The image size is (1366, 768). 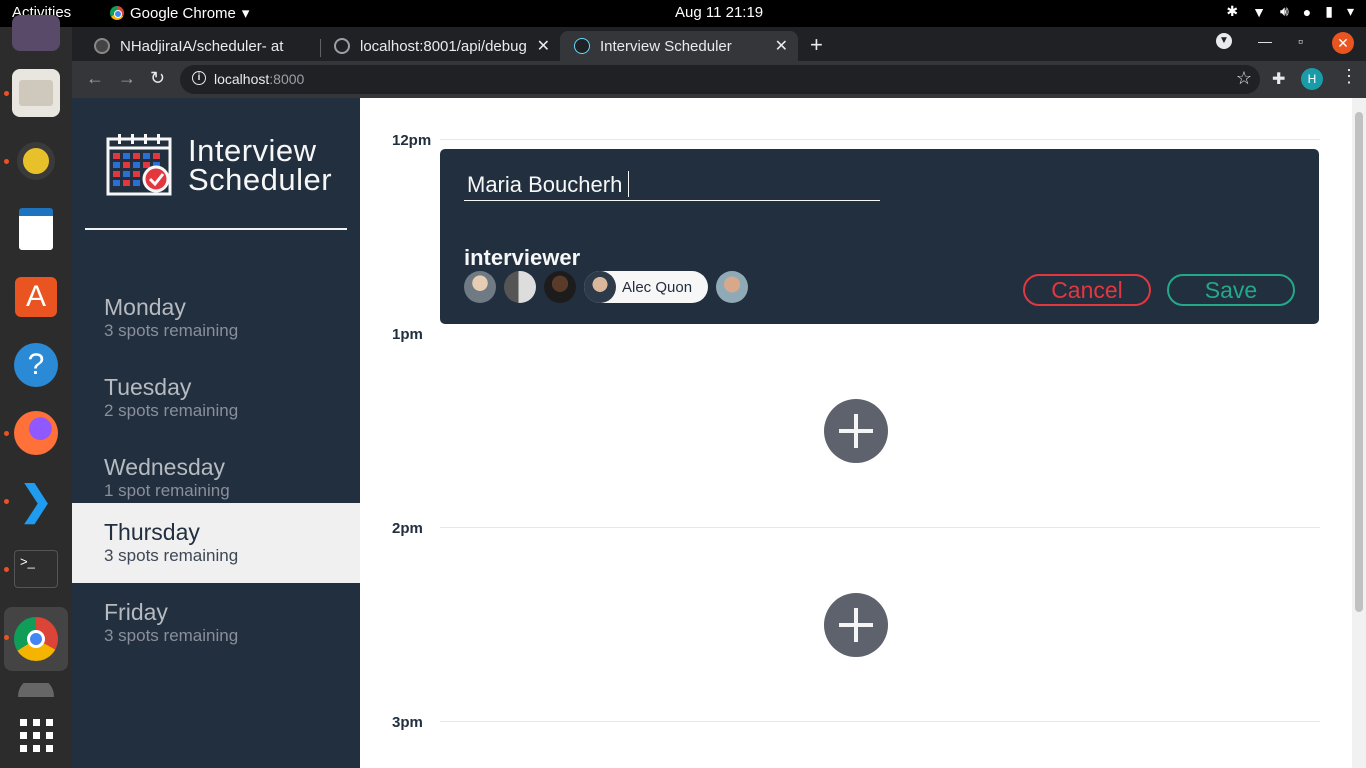 I want to click on day-thursday: Thursday 3 spots remaining, so click(x=216, y=543).